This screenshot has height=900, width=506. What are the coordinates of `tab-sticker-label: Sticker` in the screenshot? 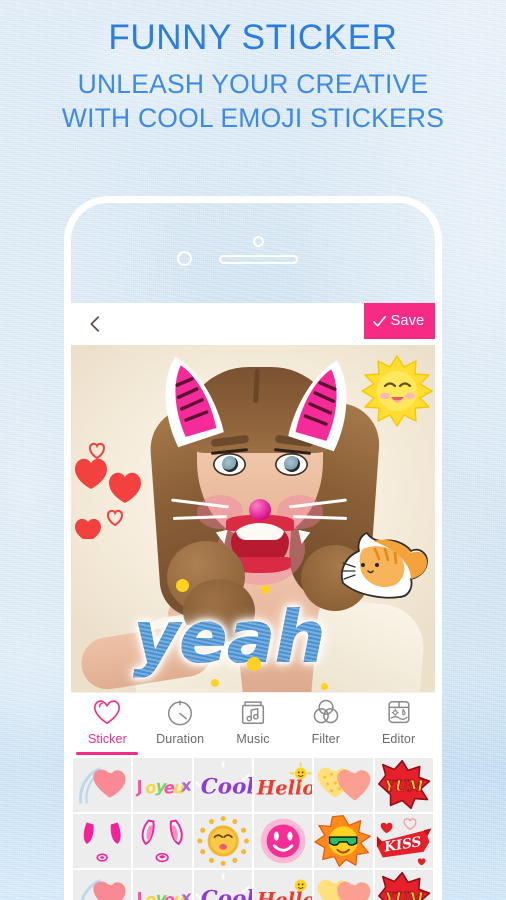 It's located at (107, 739).